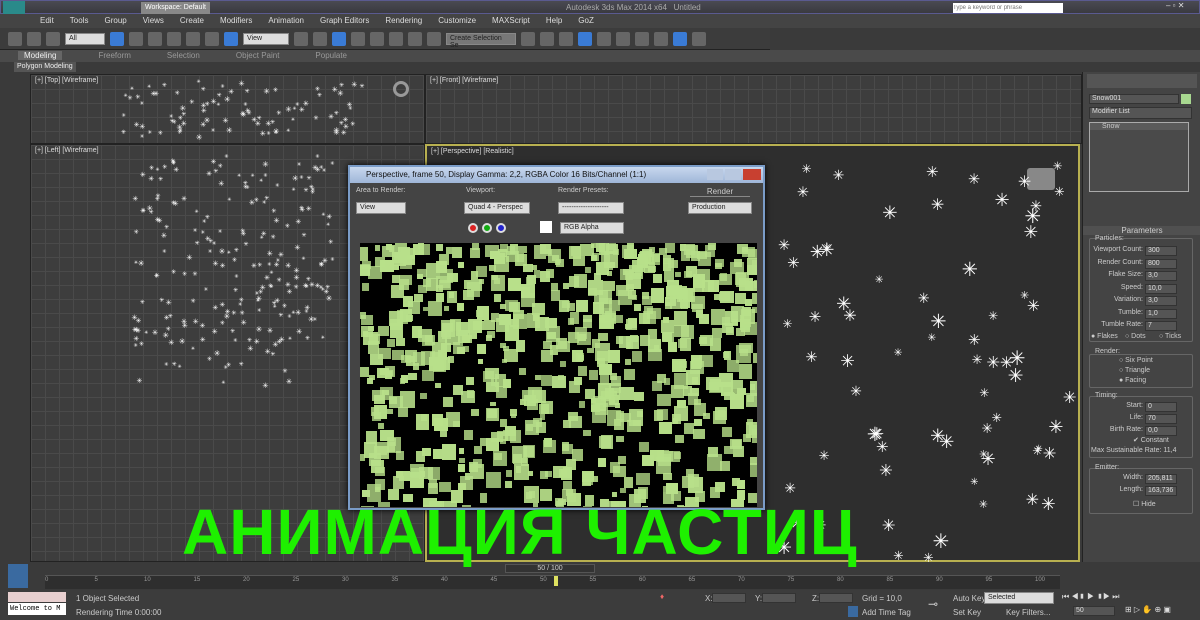 This screenshot has width=1200, height=620. Describe the element at coordinates (1140, 113) in the screenshot. I see `modifier-list-select: Modifier List` at that location.